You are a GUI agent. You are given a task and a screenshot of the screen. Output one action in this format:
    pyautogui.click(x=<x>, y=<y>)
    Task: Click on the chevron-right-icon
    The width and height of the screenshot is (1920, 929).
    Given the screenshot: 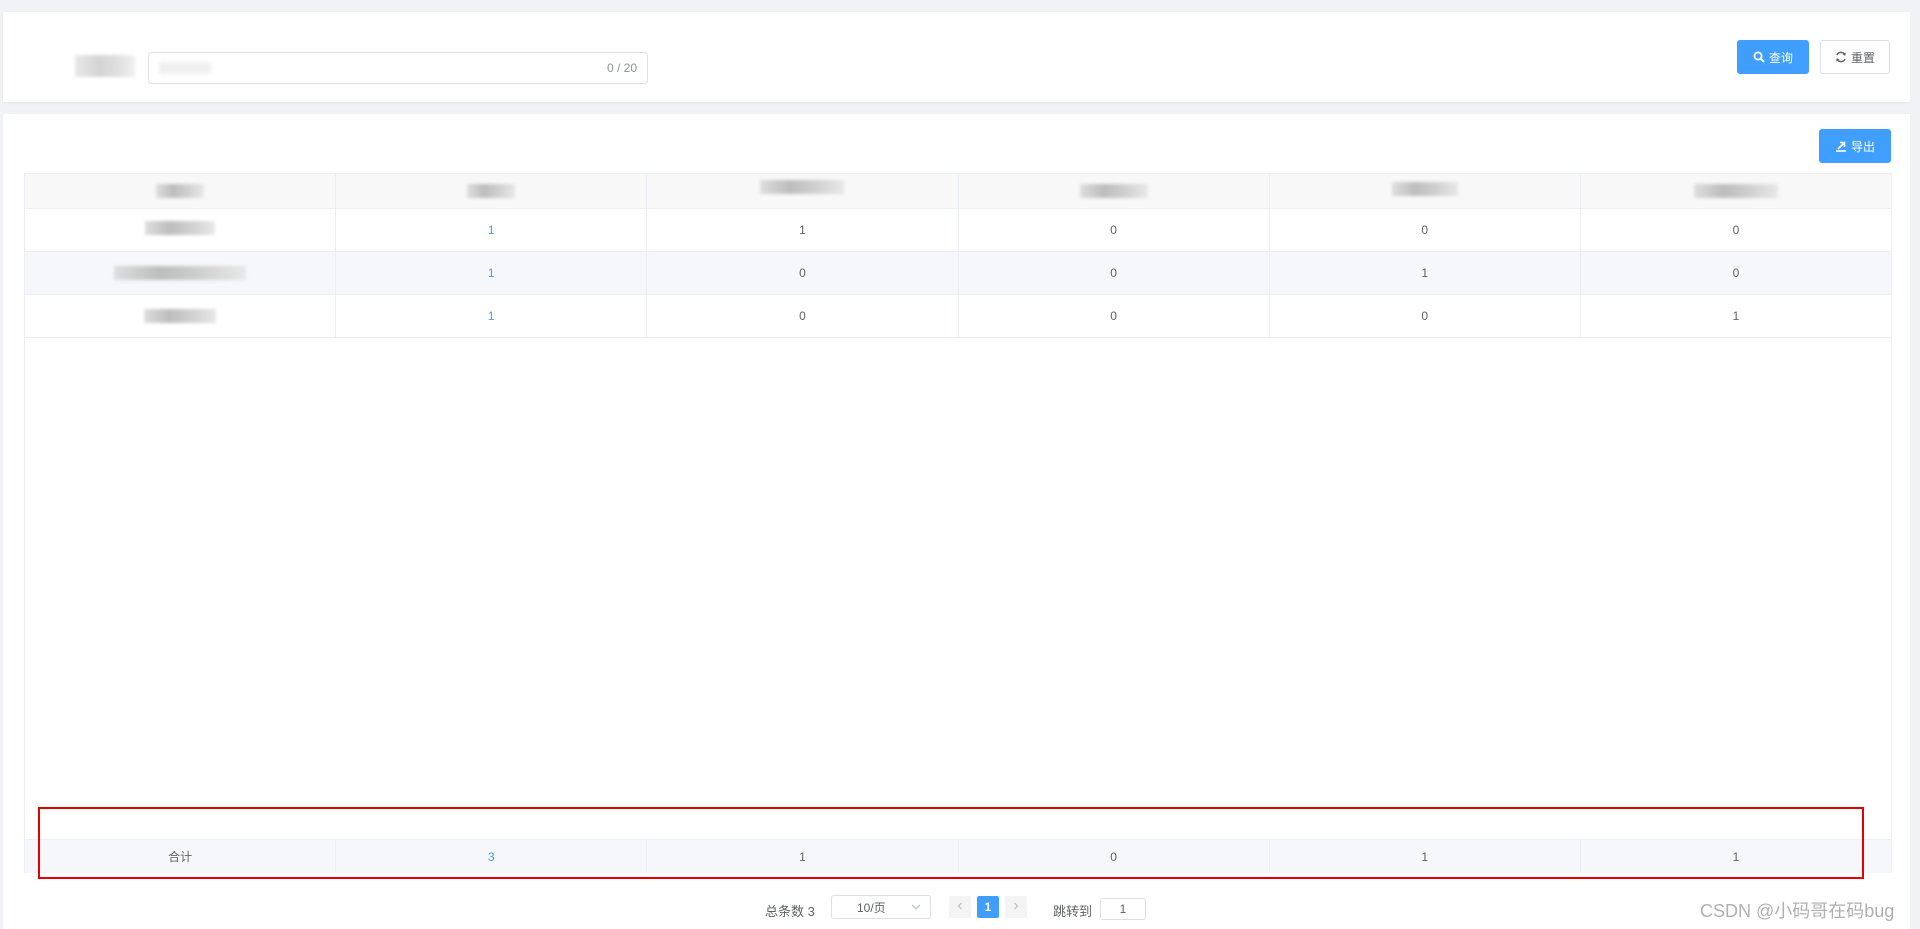 What is the action you would take?
    pyautogui.click(x=1016, y=907)
    